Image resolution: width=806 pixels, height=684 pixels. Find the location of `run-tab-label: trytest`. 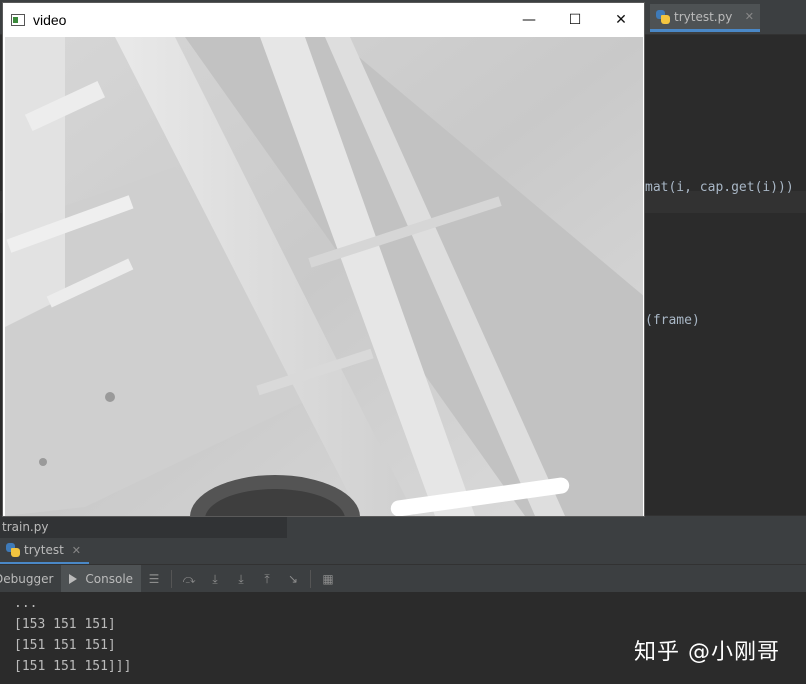

run-tab-label: trytest is located at coordinates (44, 550).